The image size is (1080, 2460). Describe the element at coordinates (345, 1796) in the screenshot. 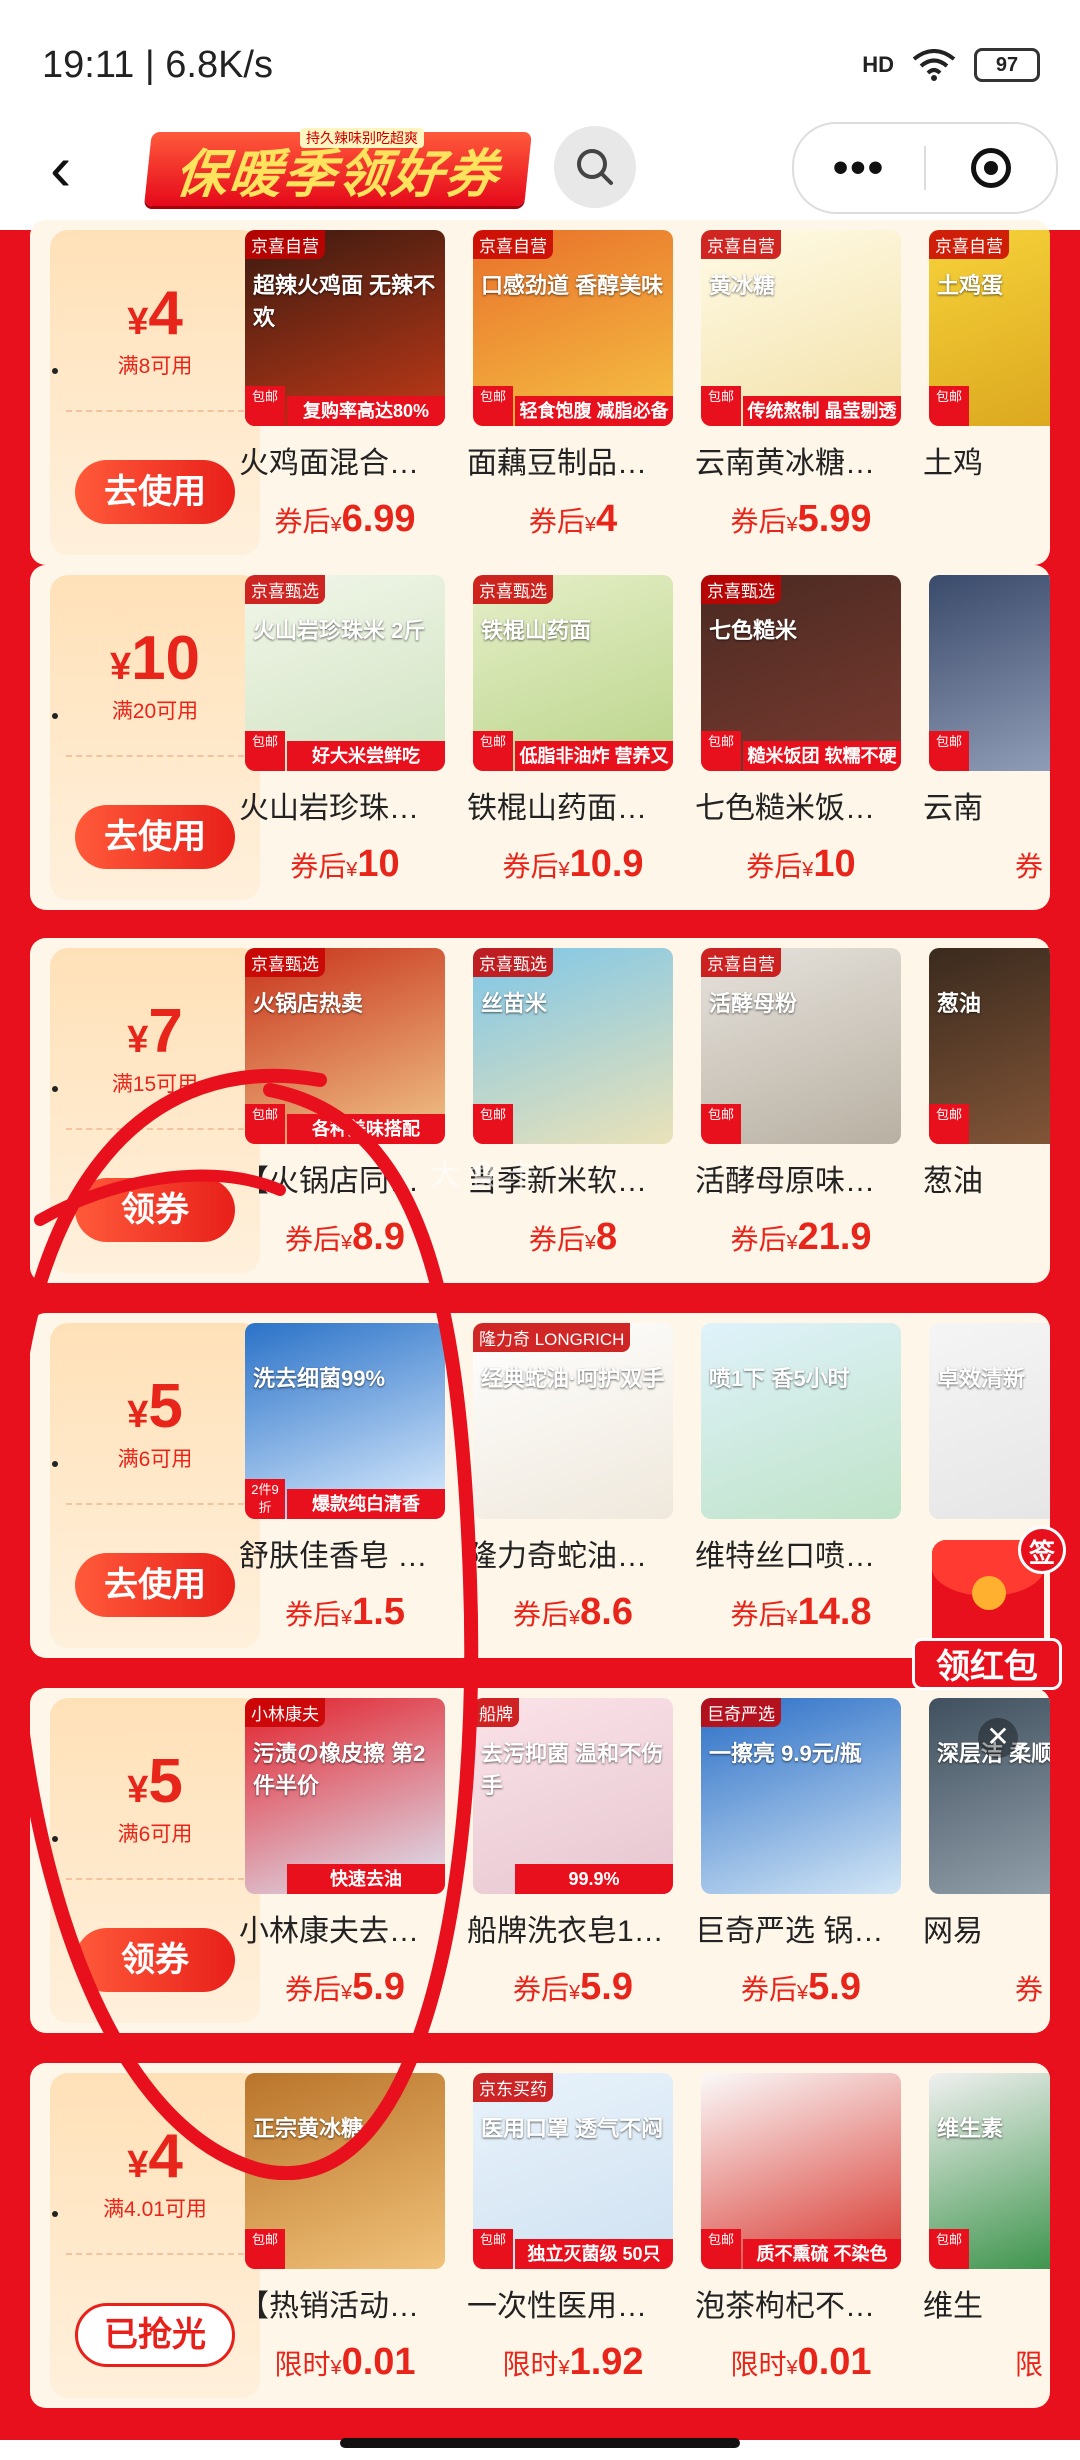

I see `product-image: 小林康夫 污渍の橡皮擦 第2件半价 快速去油` at that location.